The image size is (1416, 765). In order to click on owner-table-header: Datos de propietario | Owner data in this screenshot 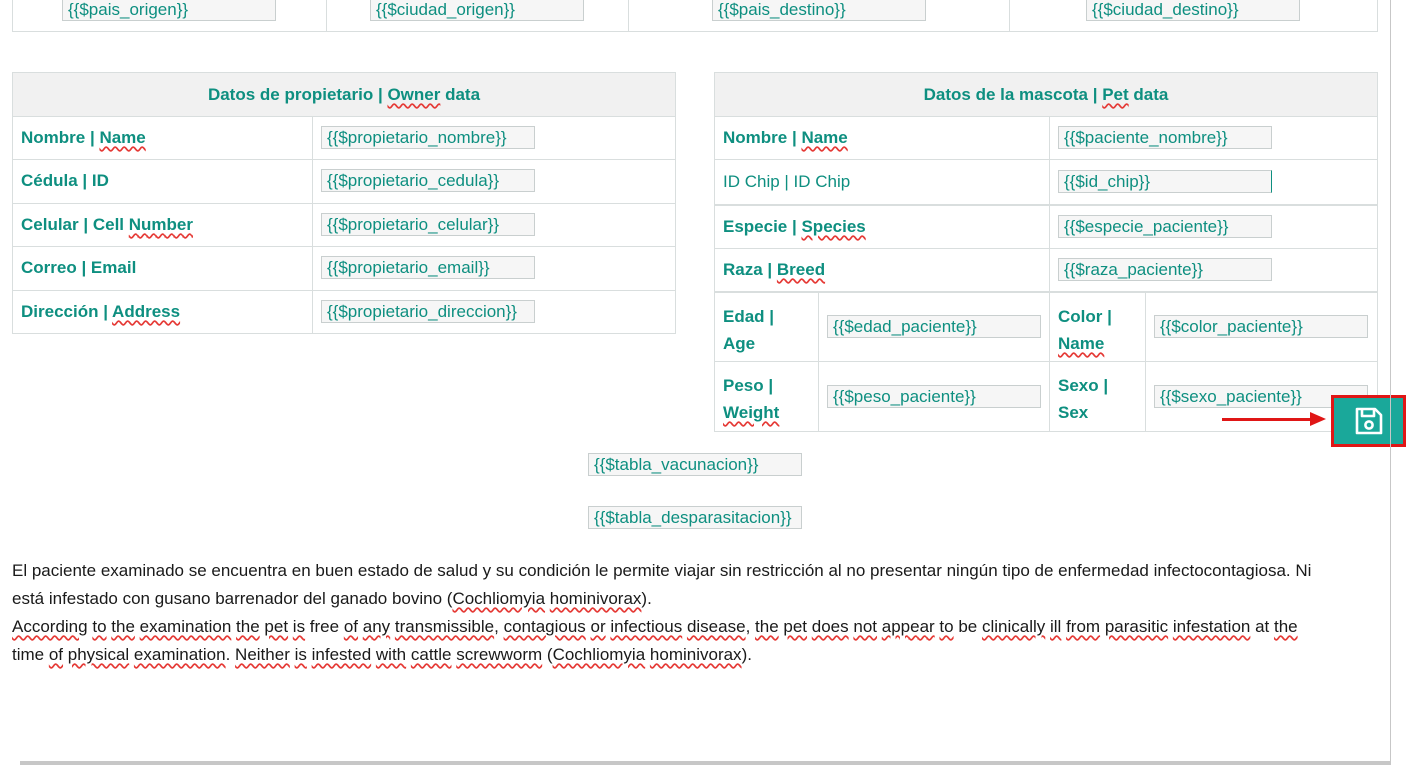, I will do `click(344, 95)`.